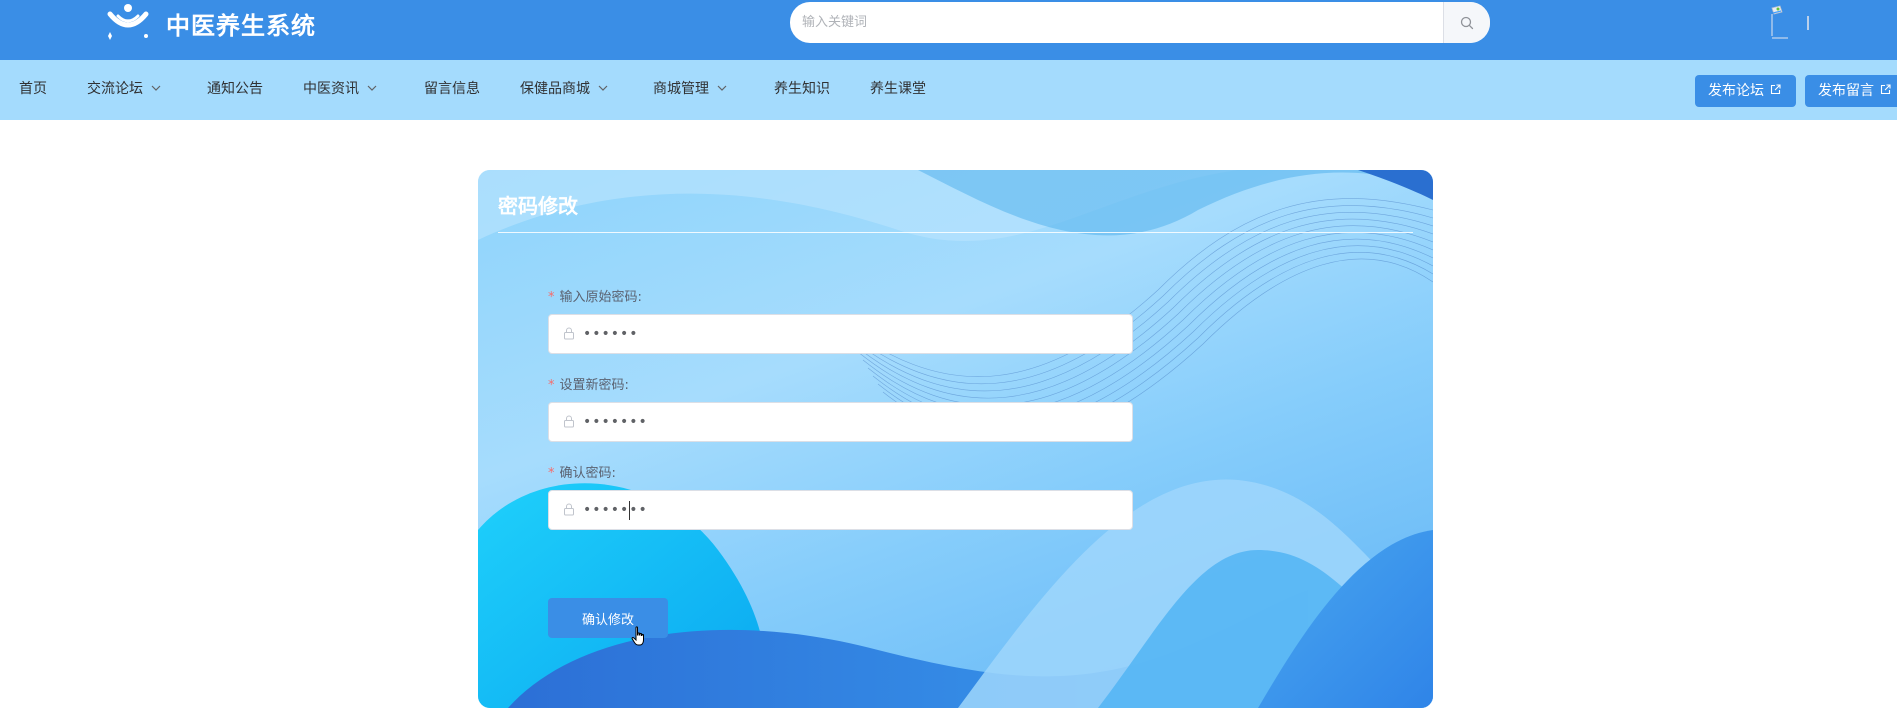  Describe the element at coordinates (124, 90) in the screenshot. I see `nav-item-forum: 交流论坛` at that location.